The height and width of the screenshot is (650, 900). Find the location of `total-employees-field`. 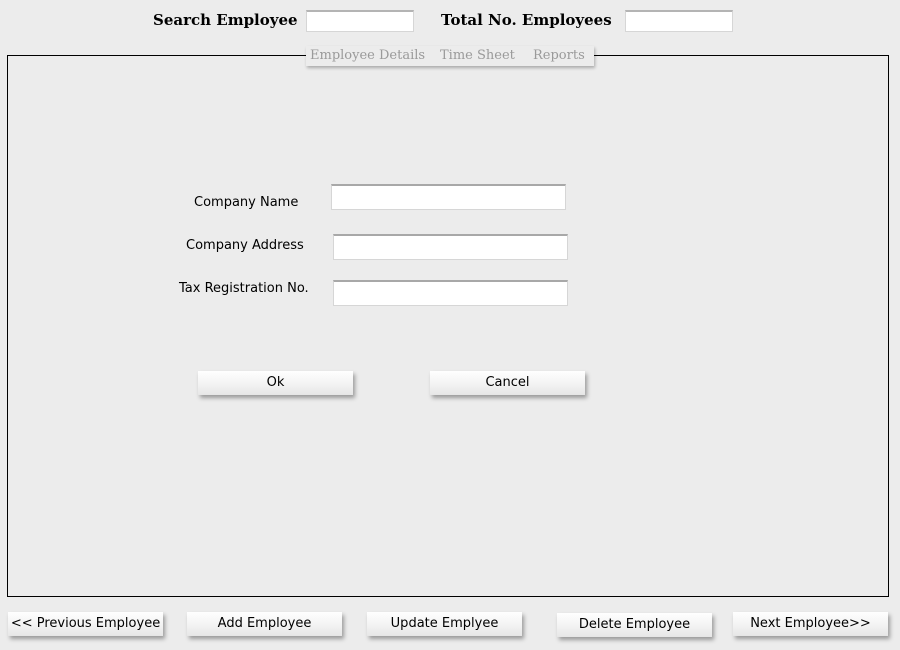

total-employees-field is located at coordinates (679, 21).